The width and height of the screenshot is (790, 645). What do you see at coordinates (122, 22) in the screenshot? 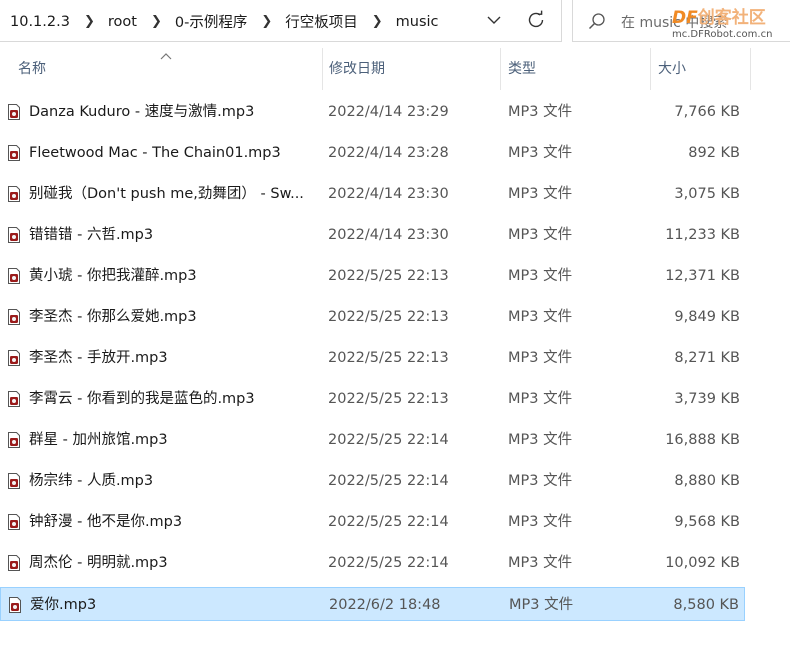
I see `breadcrumb-item: root` at bounding box center [122, 22].